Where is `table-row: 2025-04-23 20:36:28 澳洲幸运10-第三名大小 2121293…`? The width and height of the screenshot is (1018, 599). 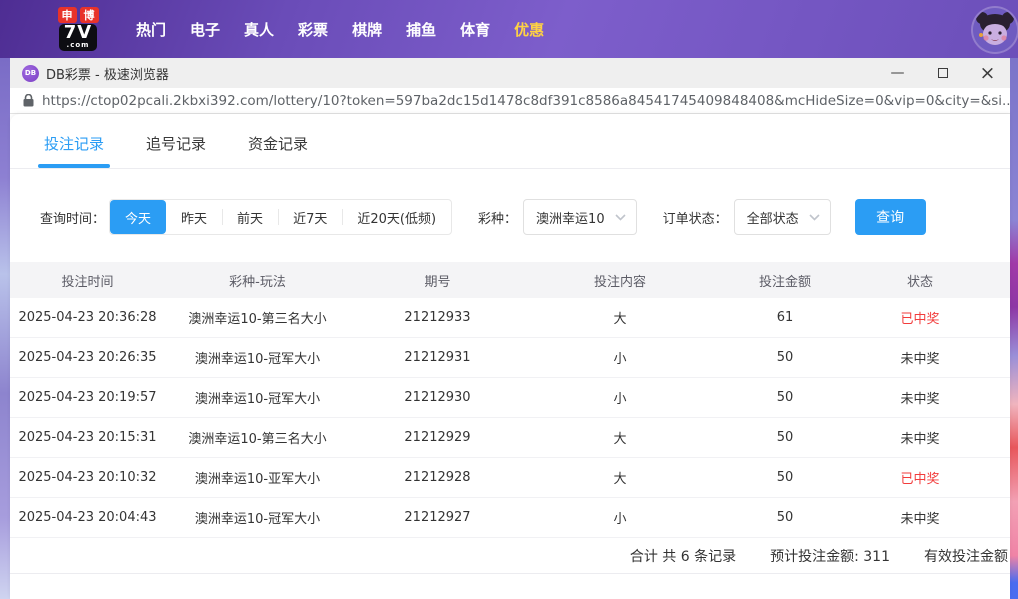
table-row: 2025-04-23 20:36:28 澳洲幸运10-第三名大小 2121293… is located at coordinates (510, 318).